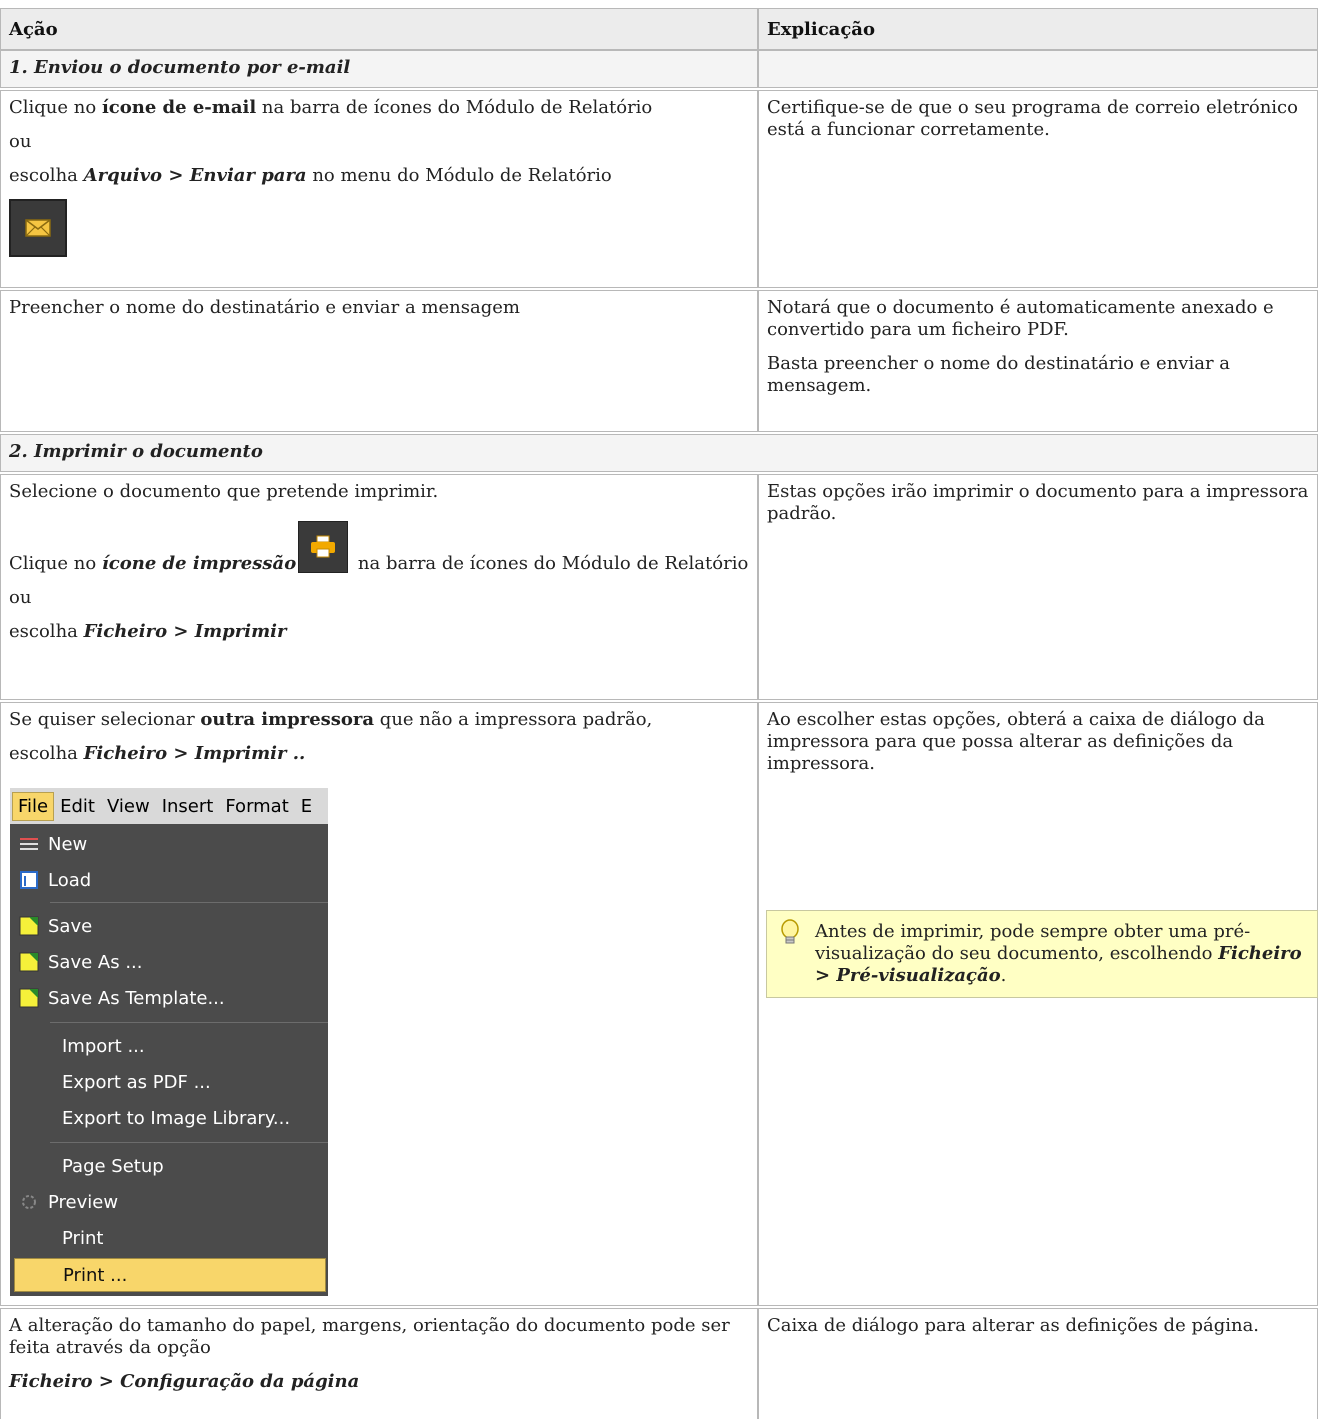  Describe the element at coordinates (379, 29) in the screenshot. I see `header-col-action: Ação` at that location.